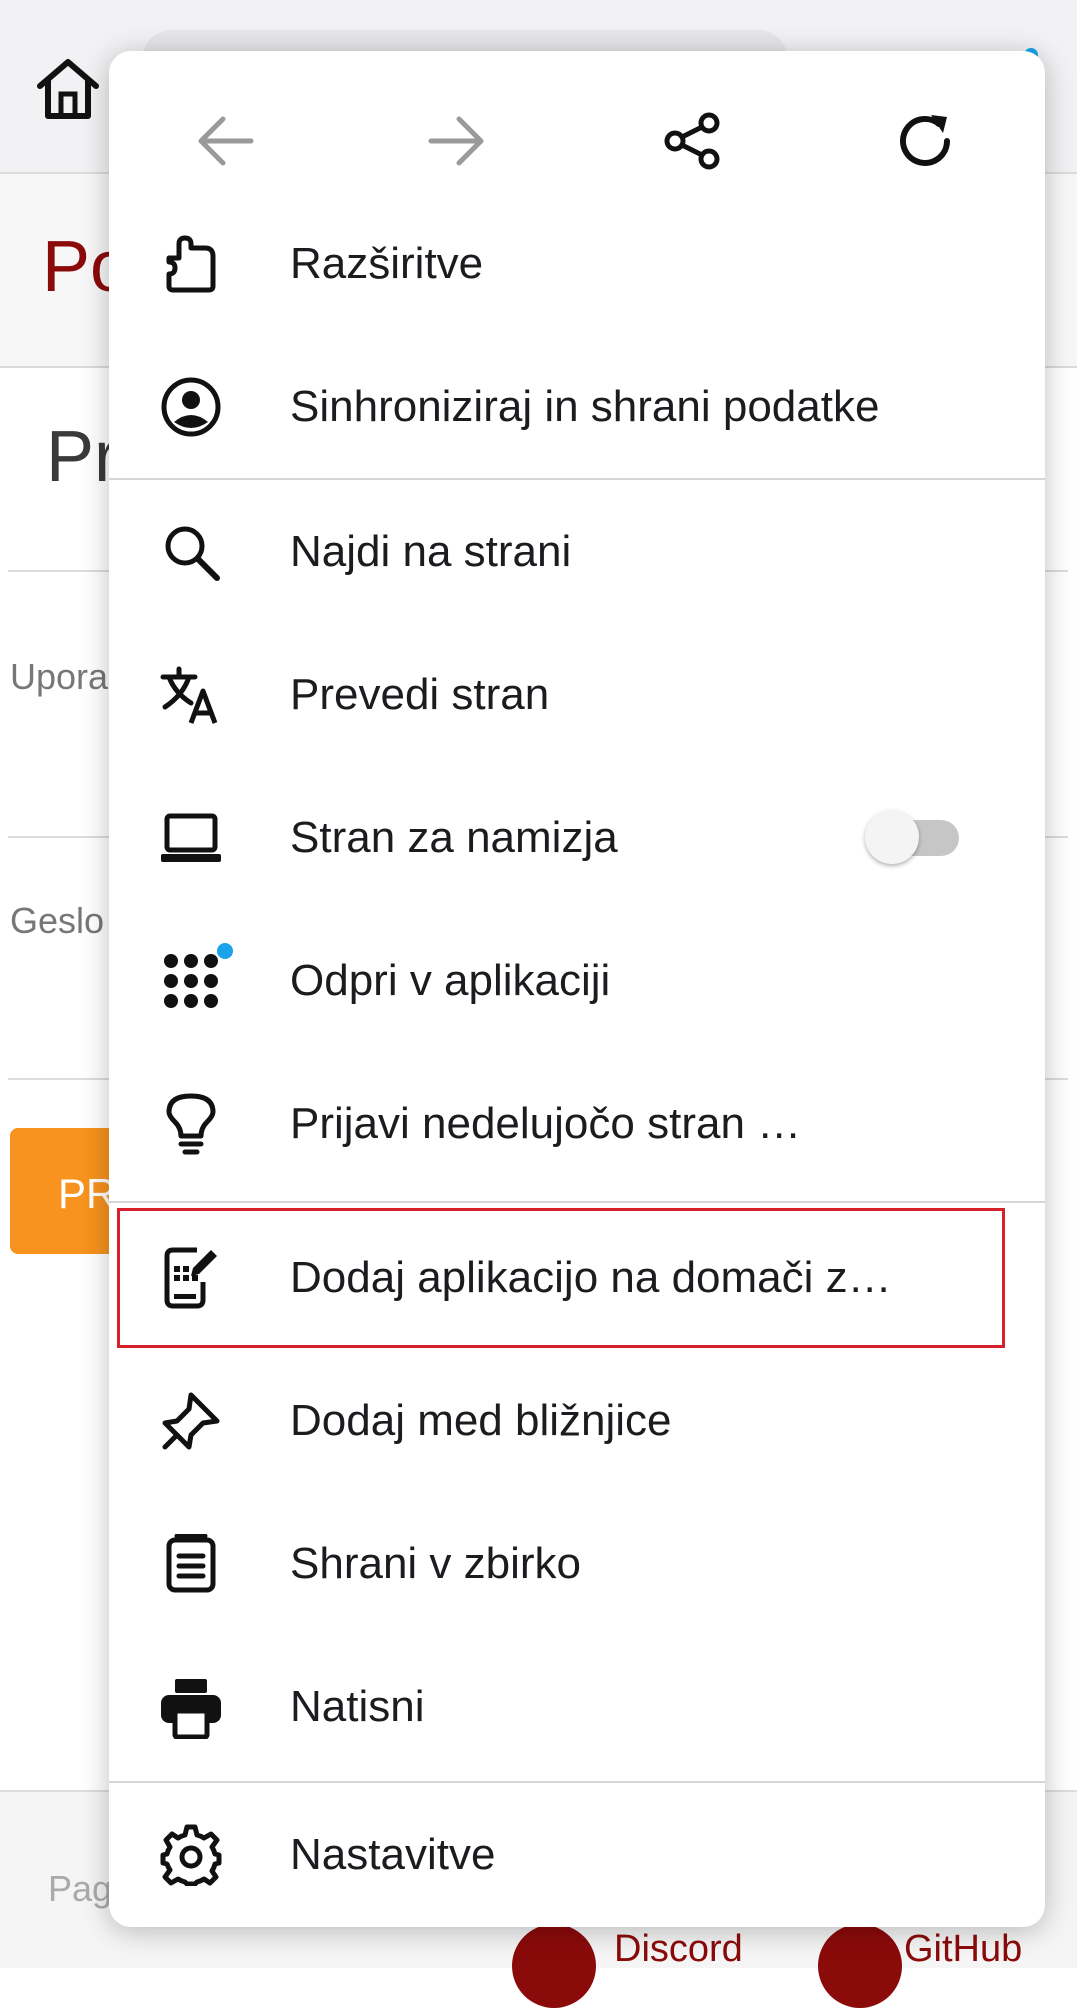 This screenshot has width=1077, height=2008. Describe the element at coordinates (225, 141) in the screenshot. I see `back-icon` at that location.